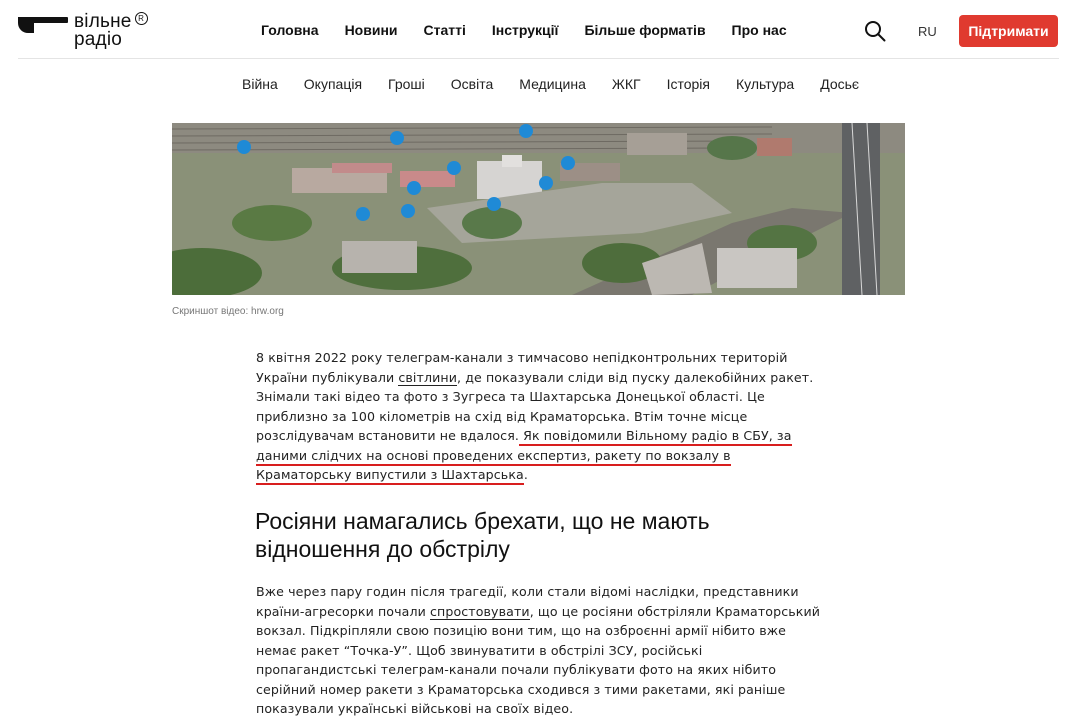 The width and height of the screenshot is (1077, 727). I want to click on registered-mark-icon: R, so click(141, 18).